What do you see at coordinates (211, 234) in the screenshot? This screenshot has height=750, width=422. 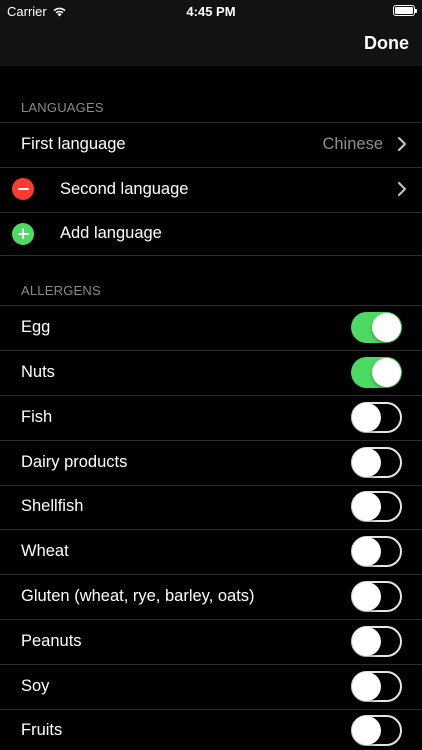 I see `add-language-row: Add language` at bounding box center [211, 234].